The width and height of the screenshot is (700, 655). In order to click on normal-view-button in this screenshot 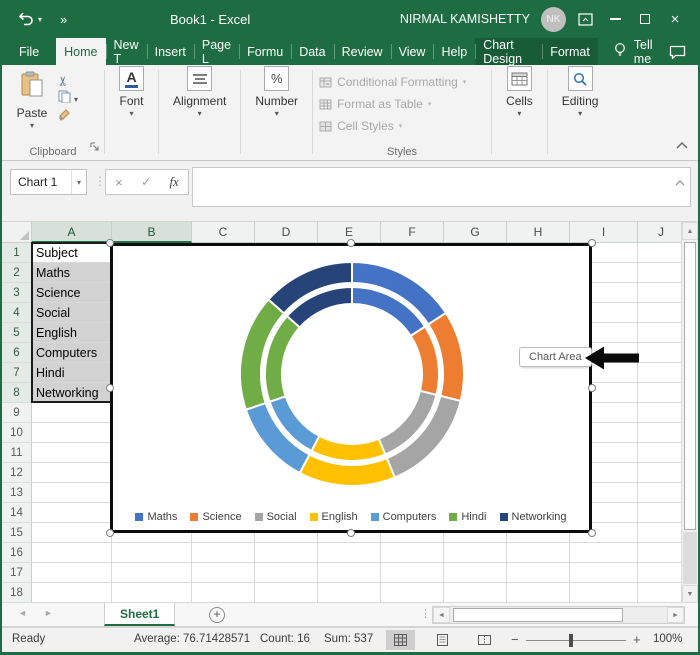, I will do `click(400, 640)`.